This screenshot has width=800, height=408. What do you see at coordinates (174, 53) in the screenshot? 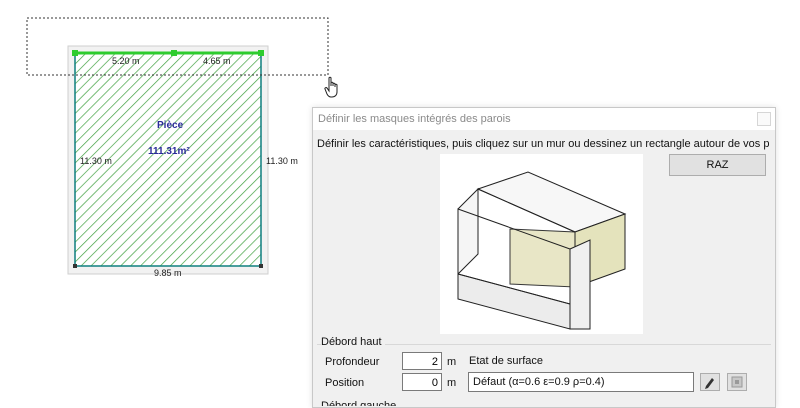
I see `wall-node-mid` at bounding box center [174, 53].